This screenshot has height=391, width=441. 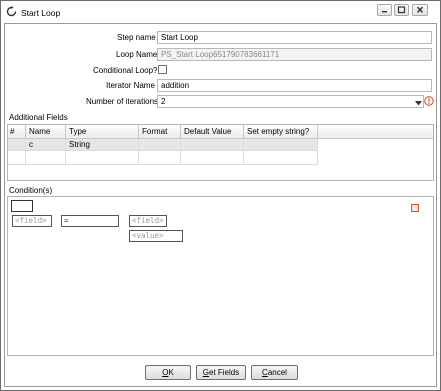 I want to click on iterator-name-label: Iterator Name, so click(x=130, y=85).